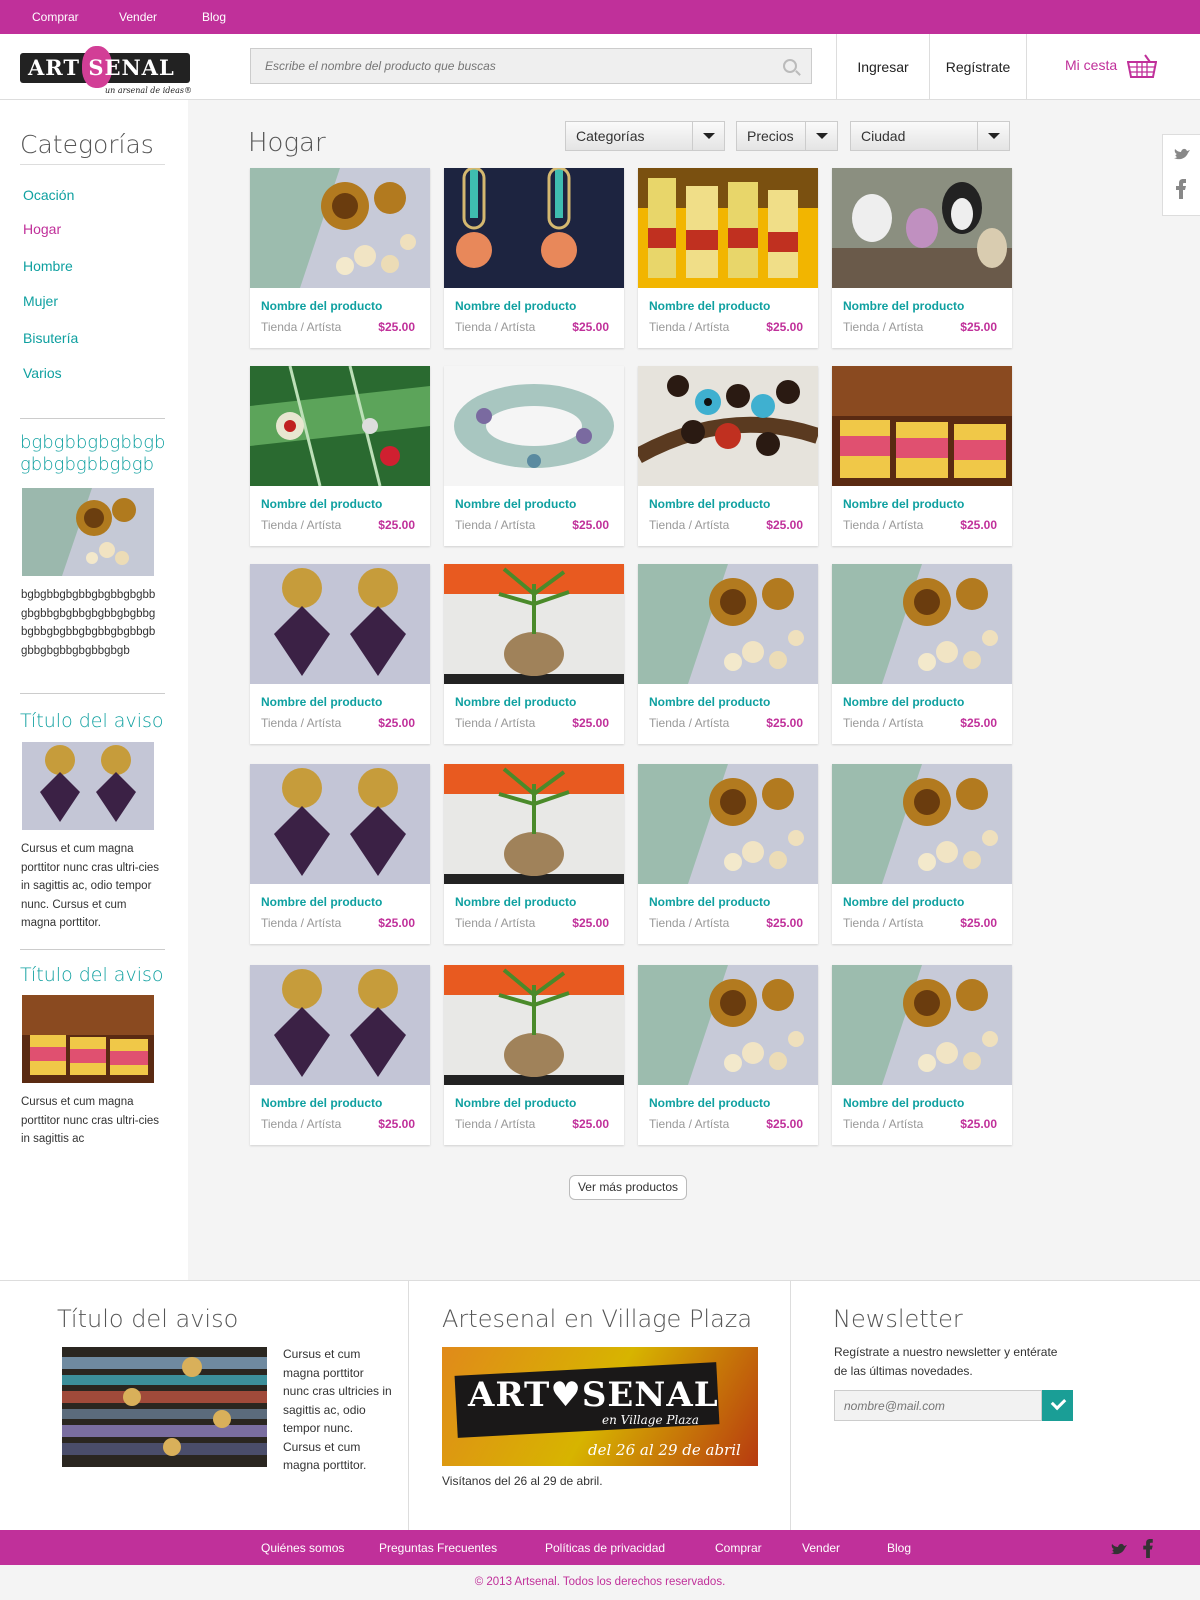 Image resolution: width=1200 pixels, height=1600 pixels. Describe the element at coordinates (42, 229) in the screenshot. I see `category-hogar: Hogar` at that location.